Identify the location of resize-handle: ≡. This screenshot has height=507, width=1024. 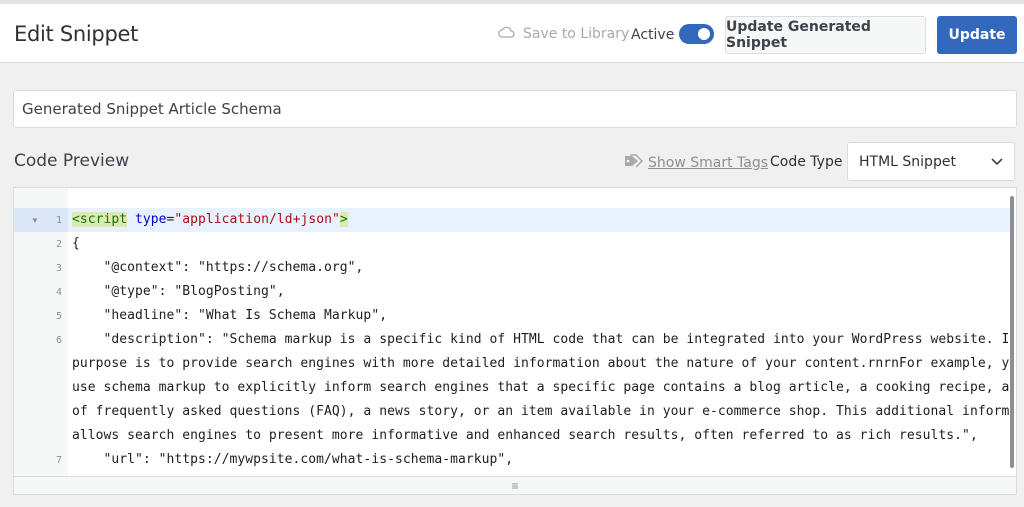
(515, 485).